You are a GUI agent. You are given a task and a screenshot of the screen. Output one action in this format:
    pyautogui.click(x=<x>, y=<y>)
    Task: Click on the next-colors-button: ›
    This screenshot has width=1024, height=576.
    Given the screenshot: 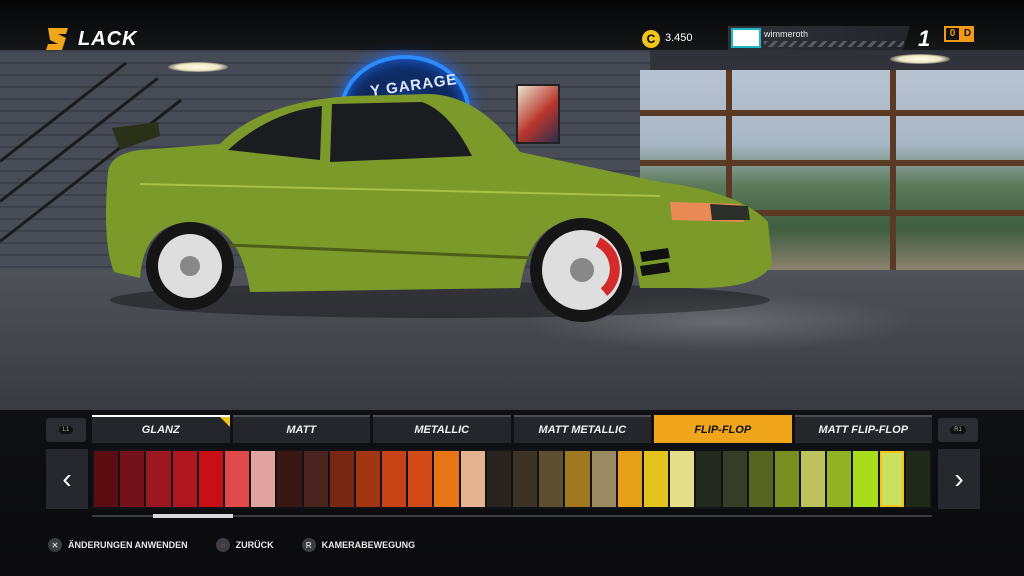 What is the action you would take?
    pyautogui.click(x=959, y=479)
    